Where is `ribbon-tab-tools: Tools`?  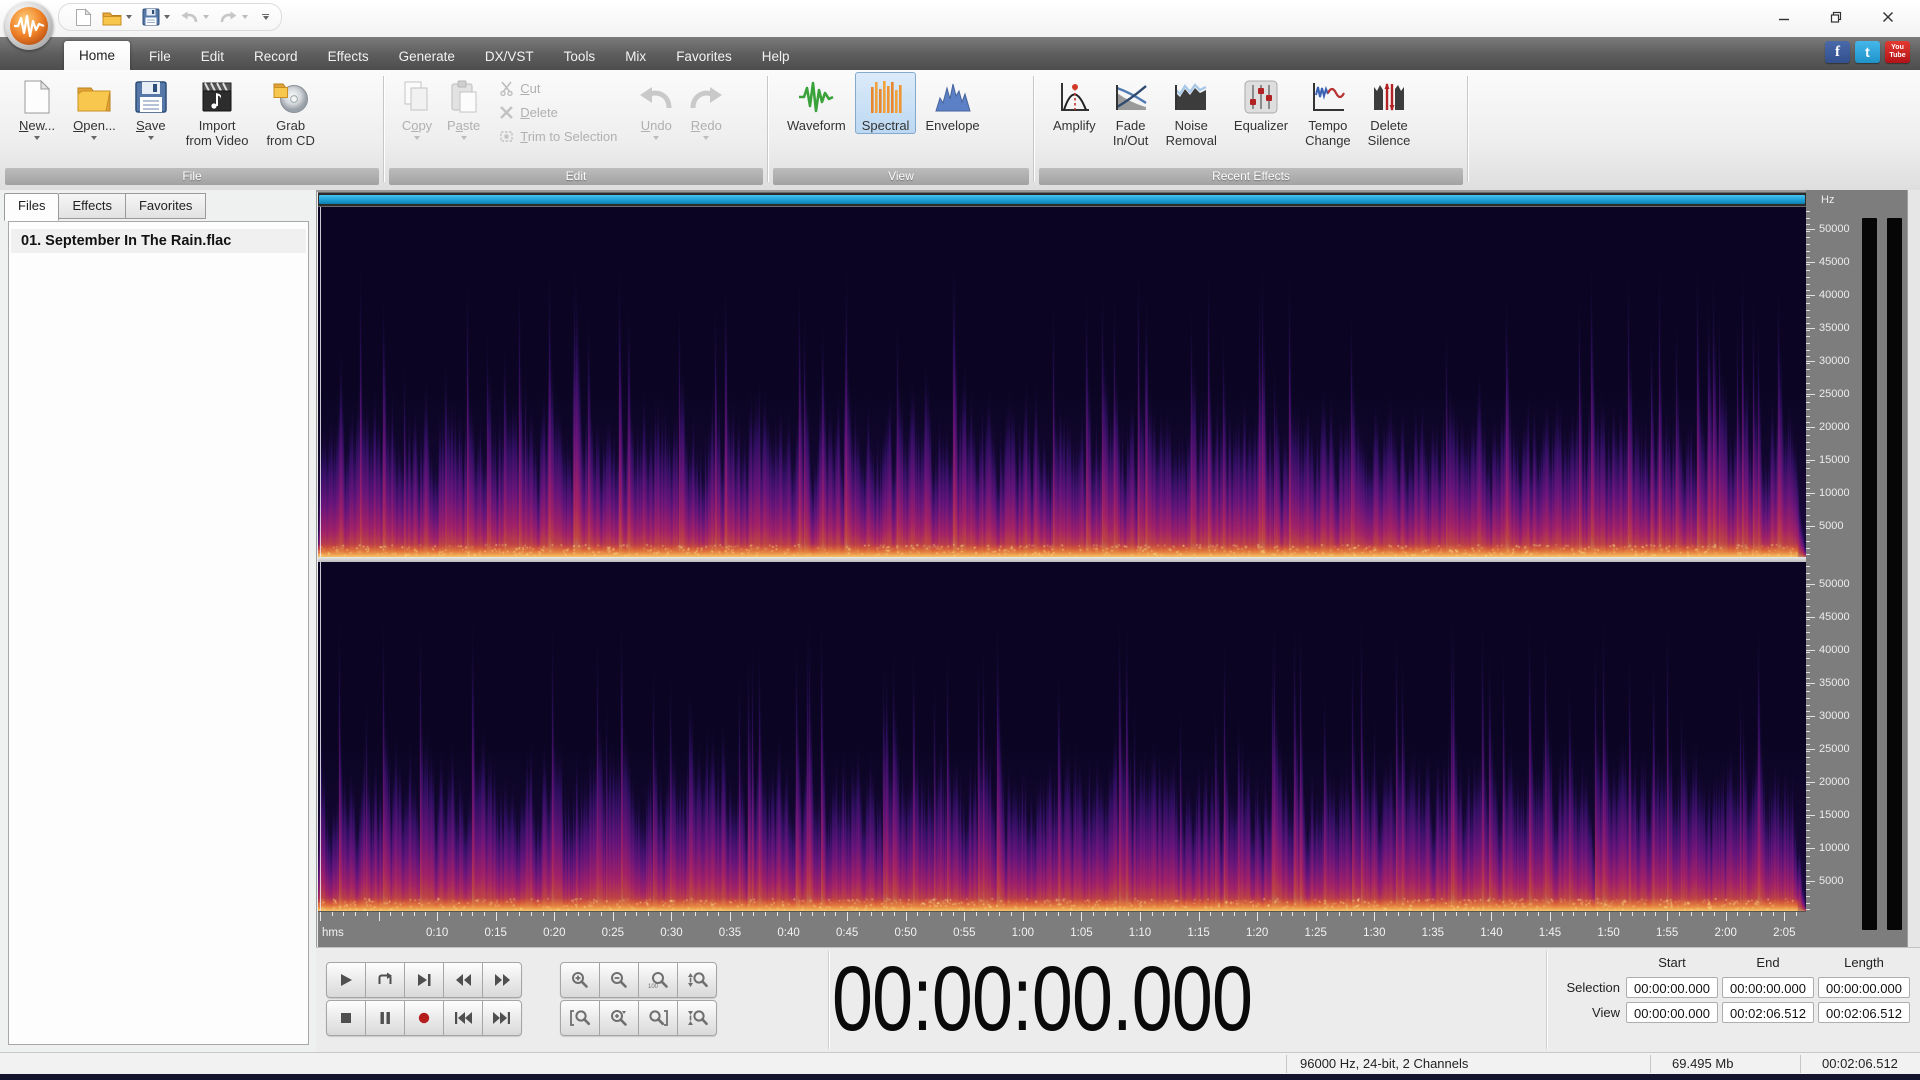 ribbon-tab-tools: Tools is located at coordinates (580, 57).